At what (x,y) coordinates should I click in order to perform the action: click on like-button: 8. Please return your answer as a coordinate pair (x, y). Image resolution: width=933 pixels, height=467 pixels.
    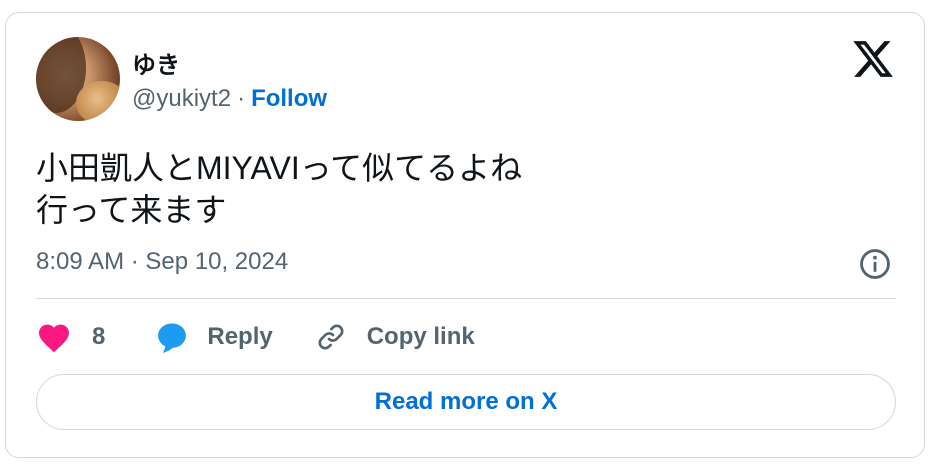
    Looking at the image, I should click on (70, 337).